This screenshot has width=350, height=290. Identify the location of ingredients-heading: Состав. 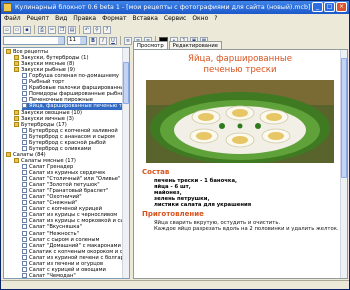
(156, 172).